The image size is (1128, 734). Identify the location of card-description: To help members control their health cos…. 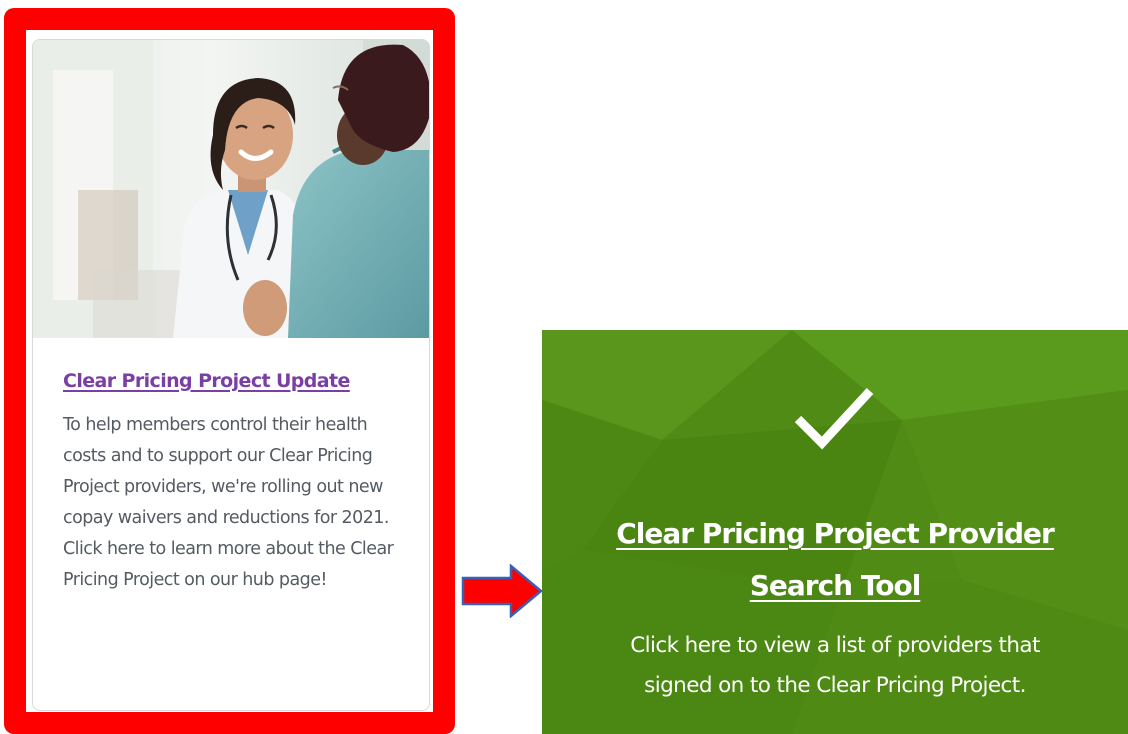
(228, 502).